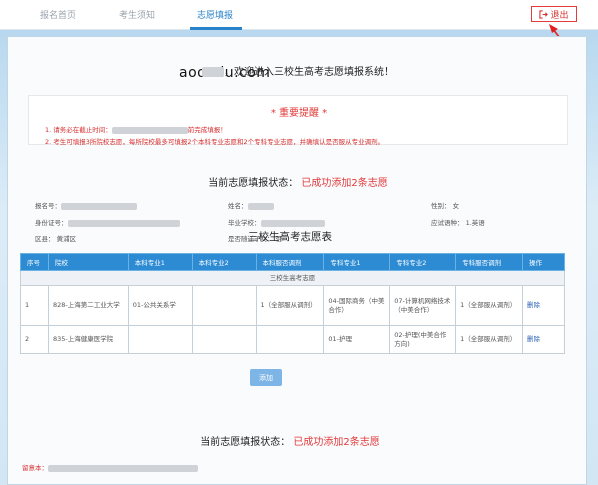 The image size is (598, 485). I want to click on cell-zk2: 02-护理(中美合作方向), so click(423, 339).